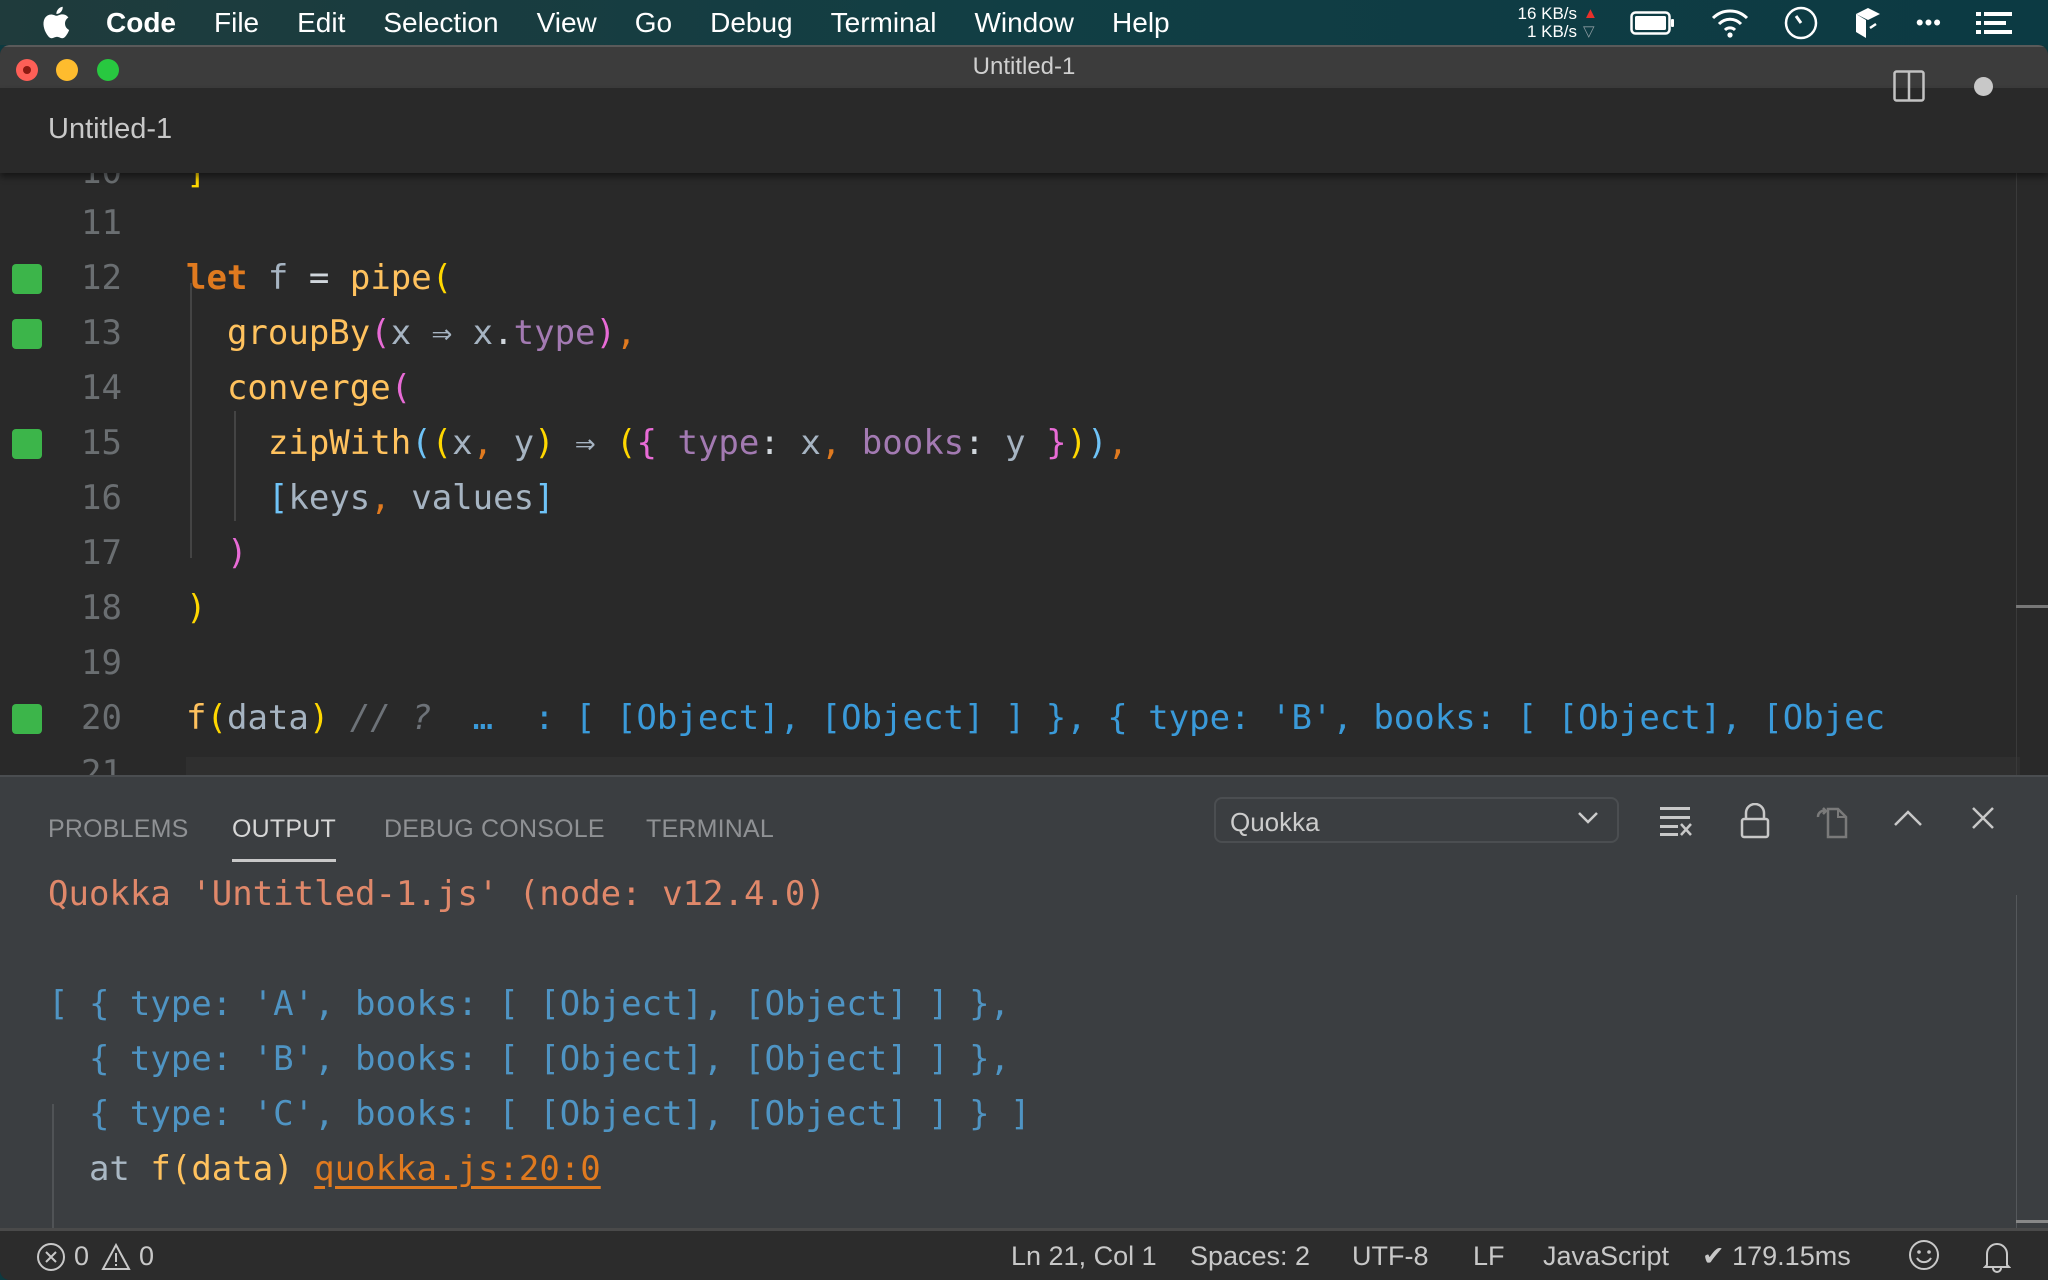  Describe the element at coordinates (101, 333) in the screenshot. I see `line-number: 13` at that location.